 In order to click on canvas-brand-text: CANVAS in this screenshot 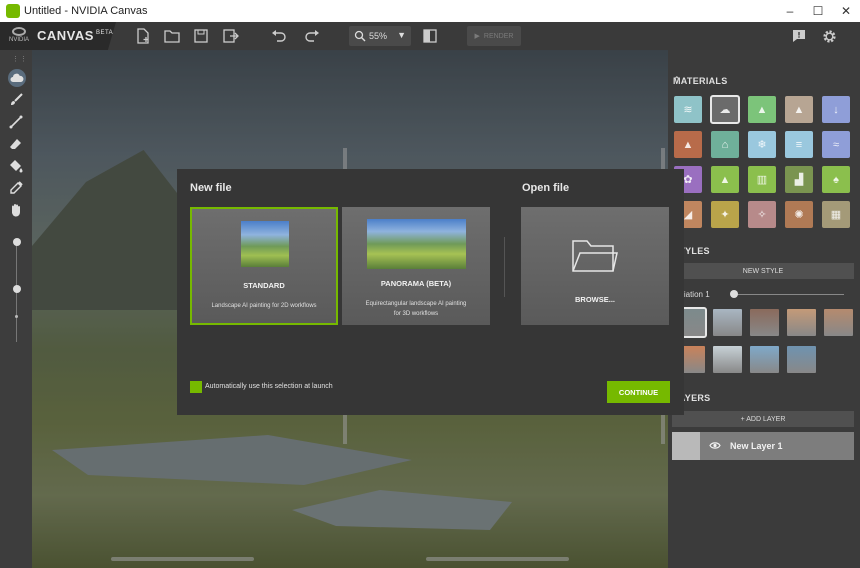, I will do `click(65, 35)`.